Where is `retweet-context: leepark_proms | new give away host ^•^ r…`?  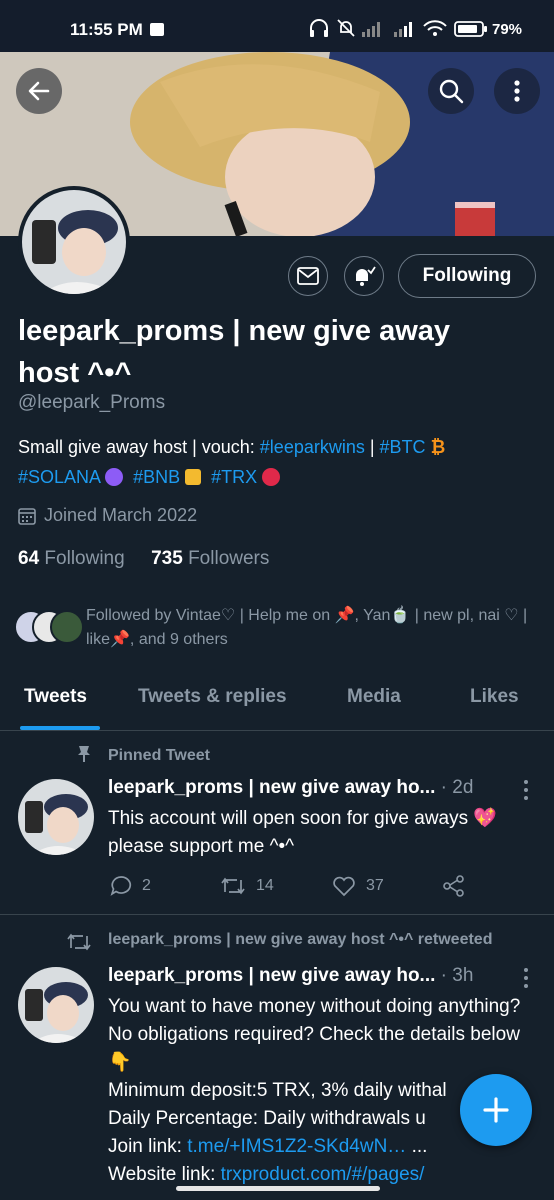
retweet-context: leepark_proms | new give away host ^•^ r… is located at coordinates (300, 940).